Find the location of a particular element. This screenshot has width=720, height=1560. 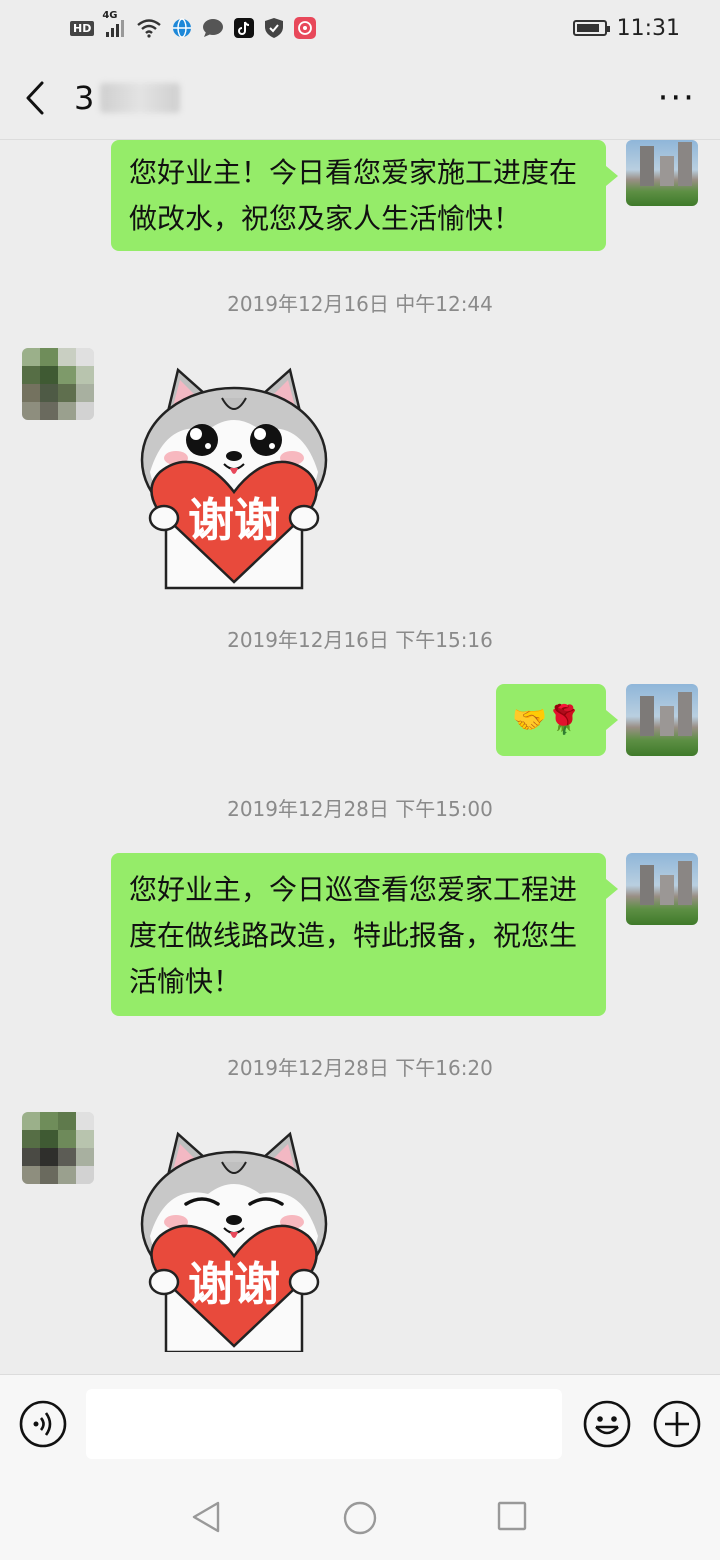

shield-icon is located at coordinates (274, 28).